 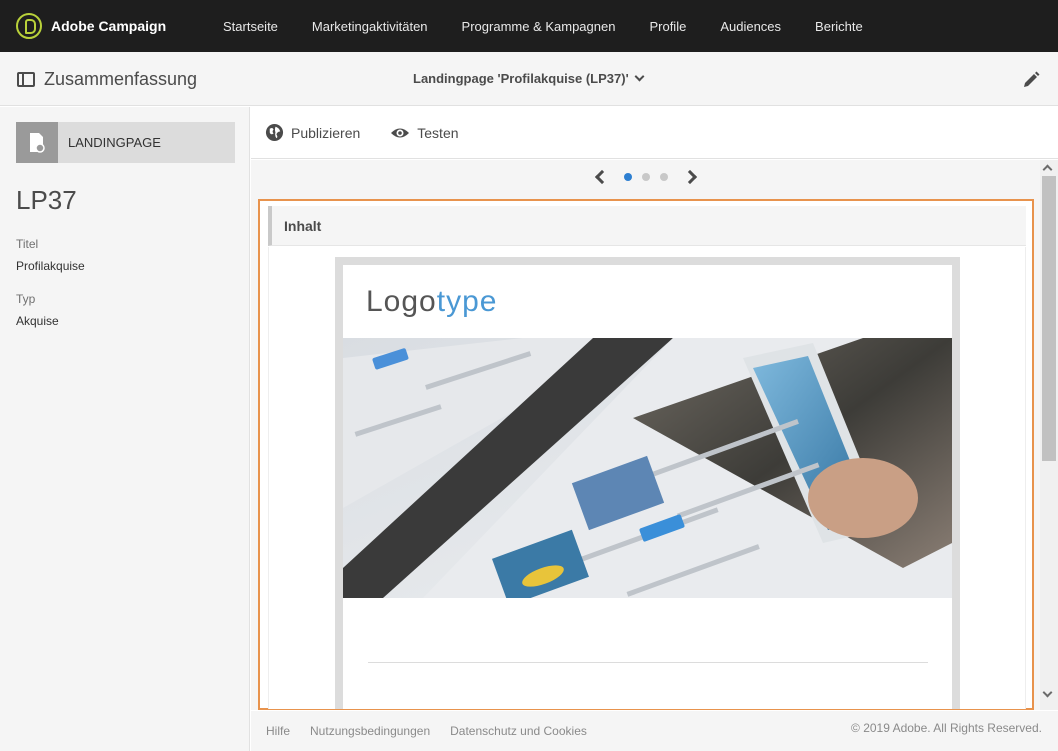 I want to click on eye-icon, so click(x=400, y=132).